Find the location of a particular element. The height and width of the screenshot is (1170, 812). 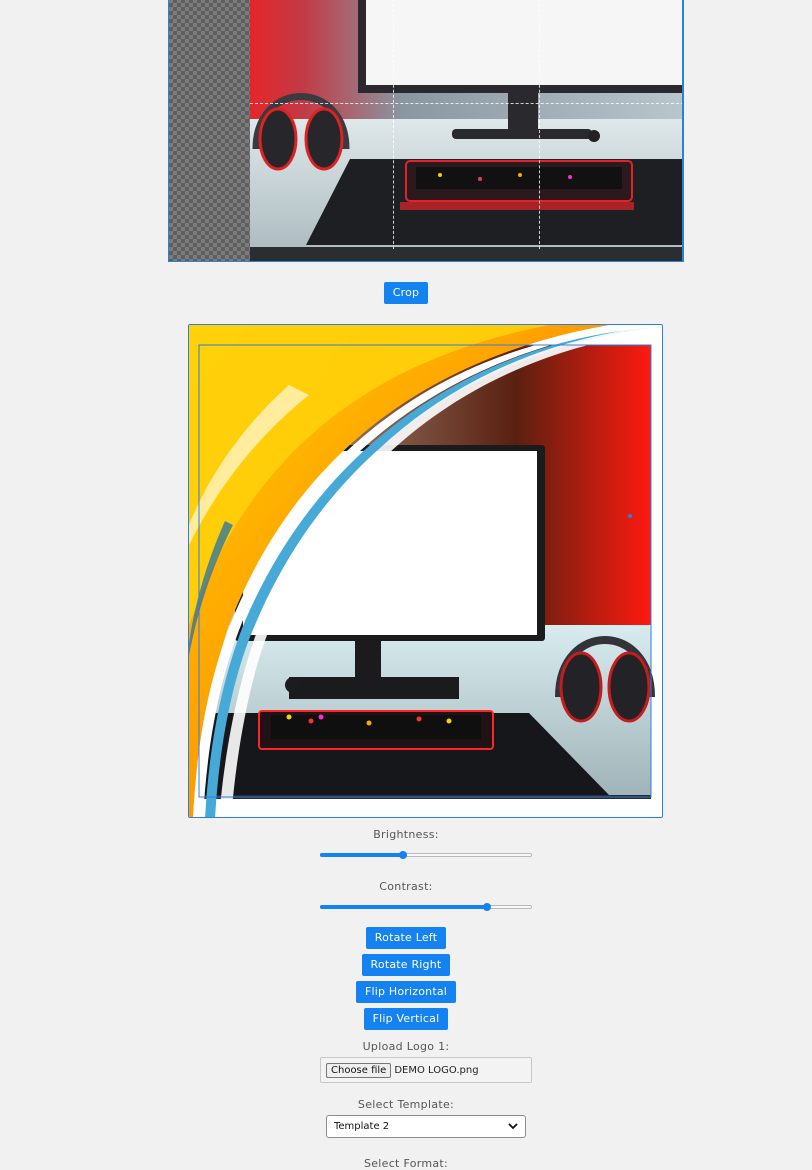

template-select: Template 2 is located at coordinates (426, 1126).